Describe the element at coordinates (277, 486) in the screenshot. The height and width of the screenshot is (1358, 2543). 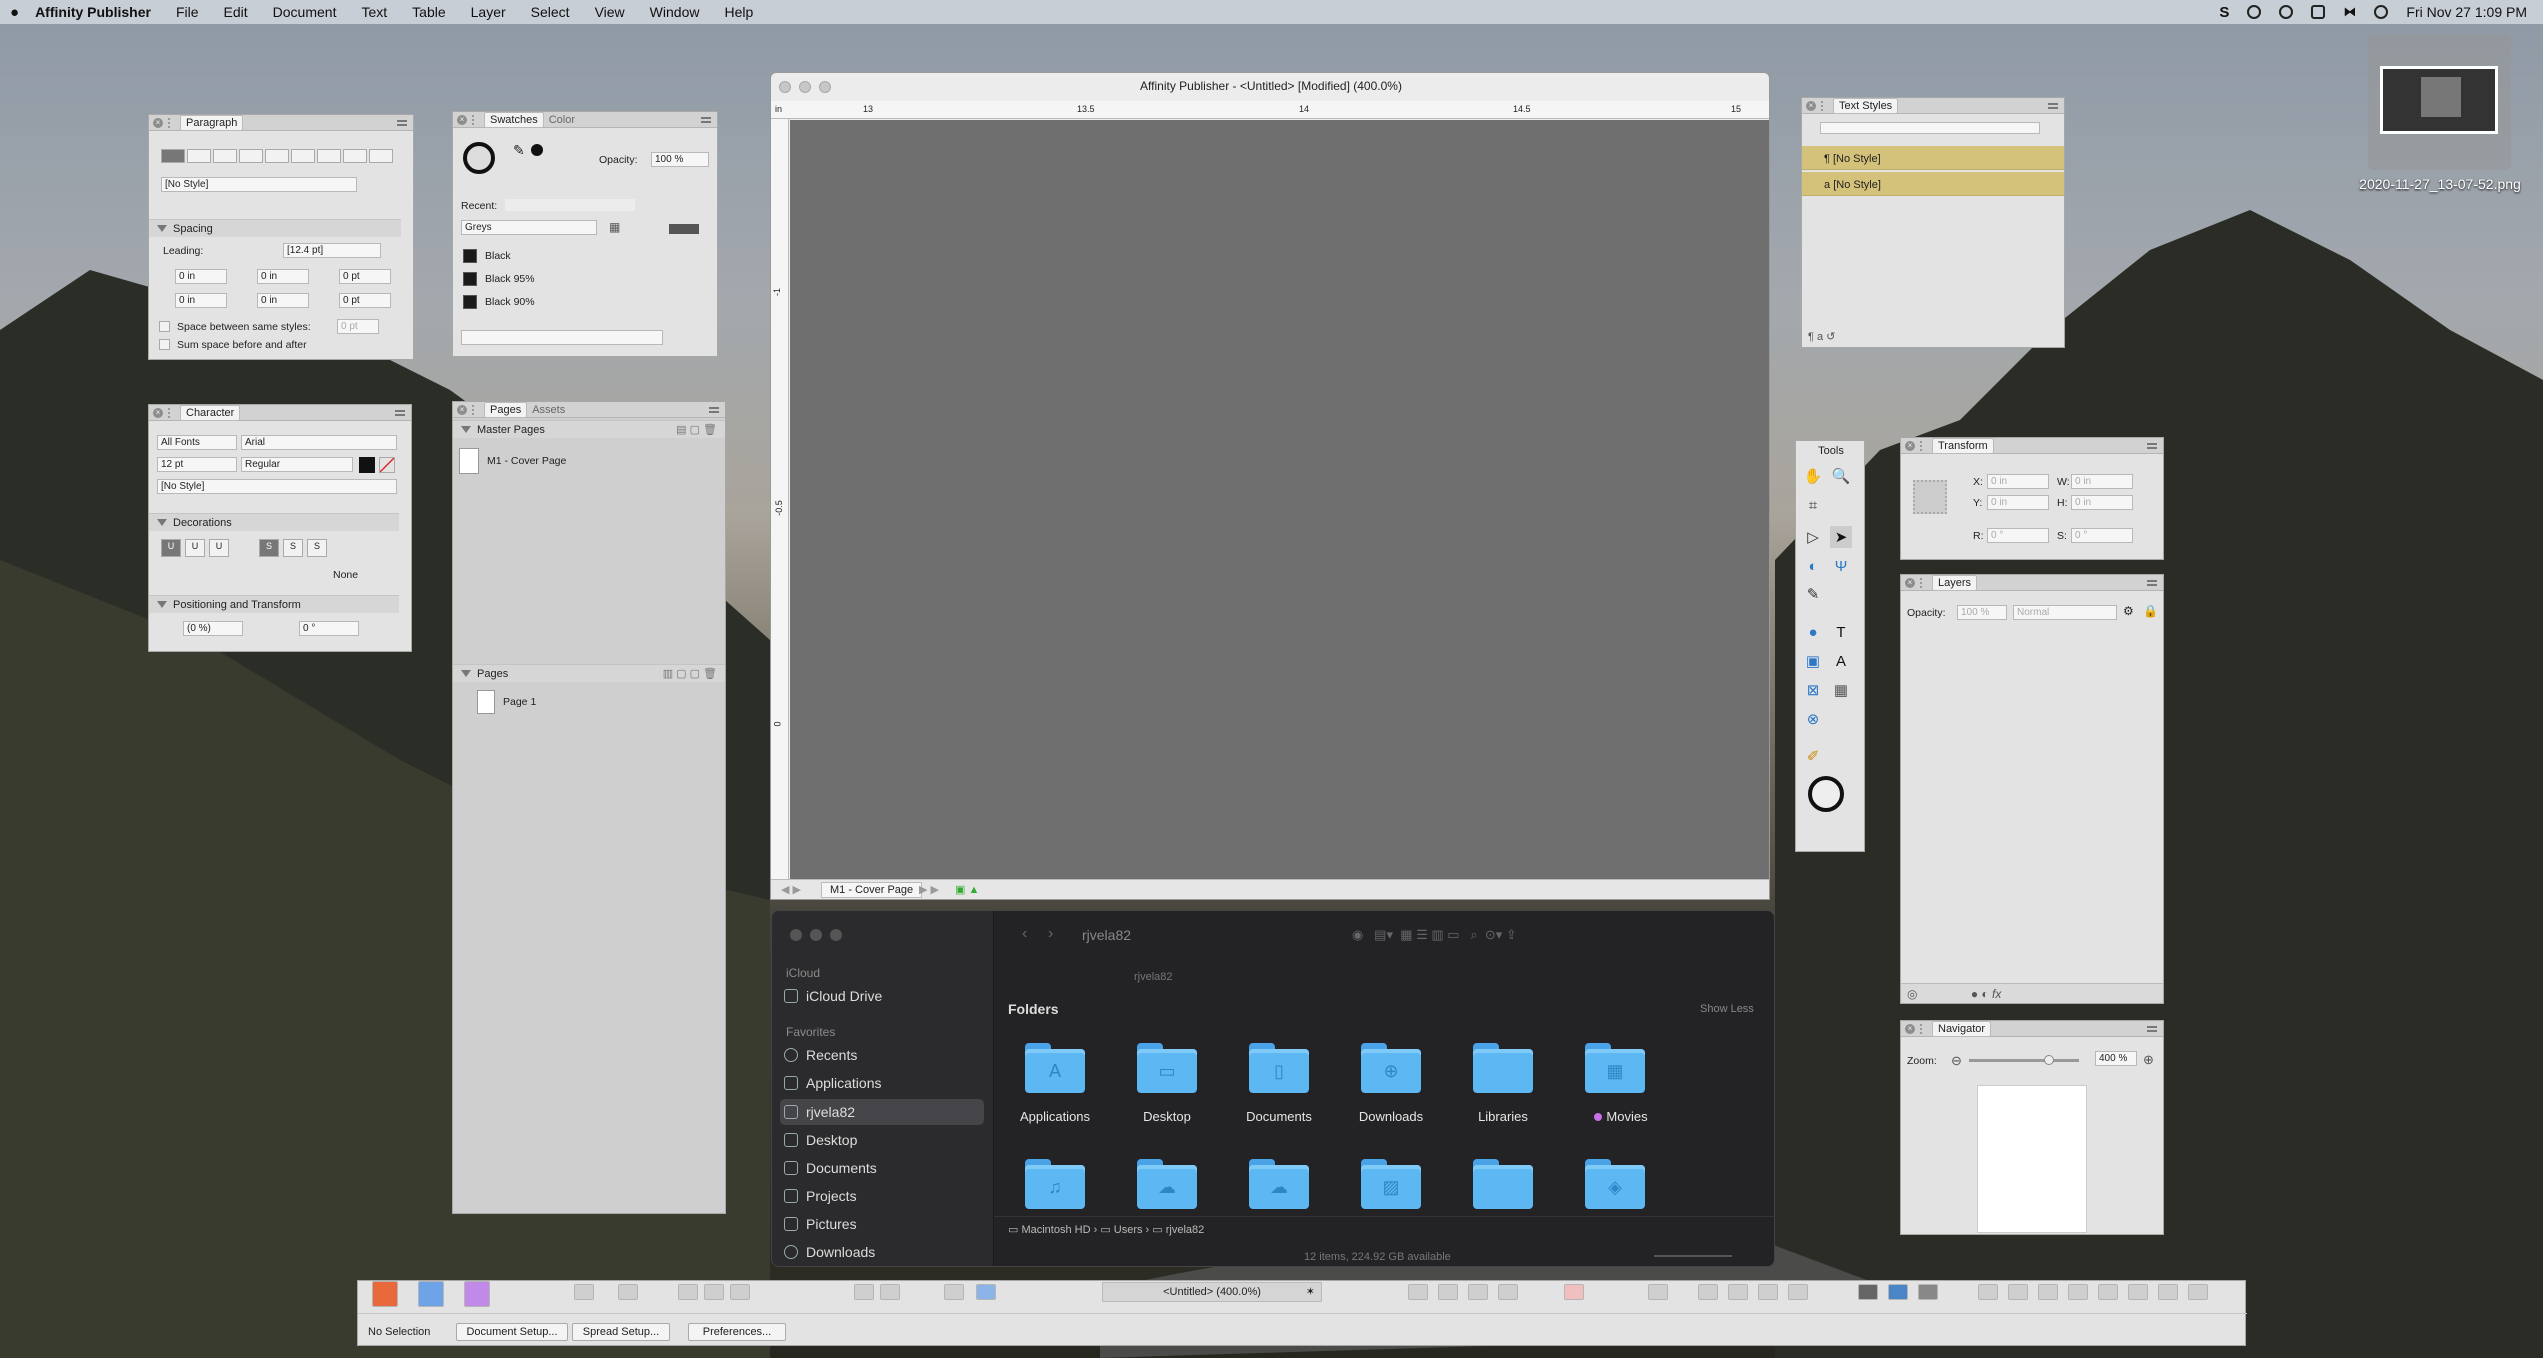
I see `character-style-select: [No Style]` at that location.